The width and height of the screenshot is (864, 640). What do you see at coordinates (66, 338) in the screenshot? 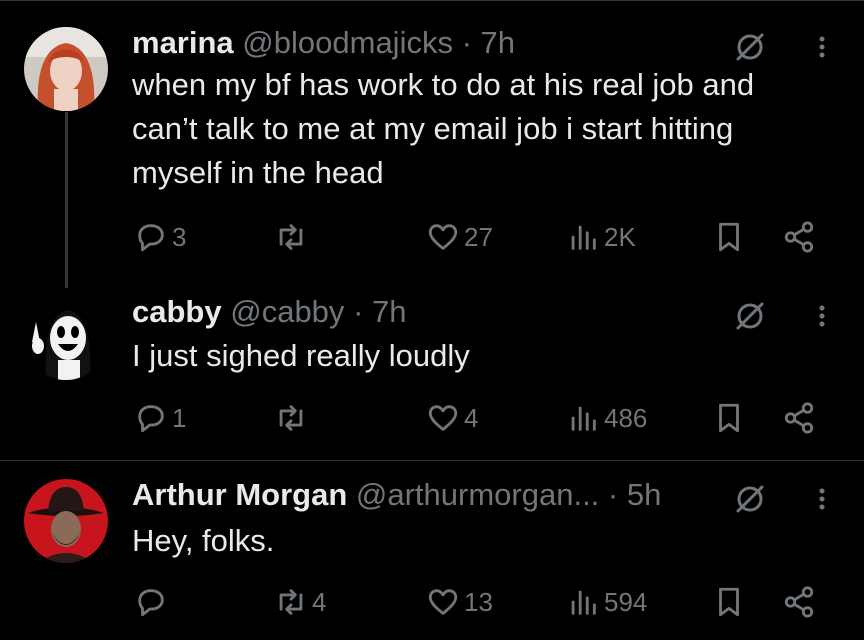
I see `avatar-cabby` at bounding box center [66, 338].